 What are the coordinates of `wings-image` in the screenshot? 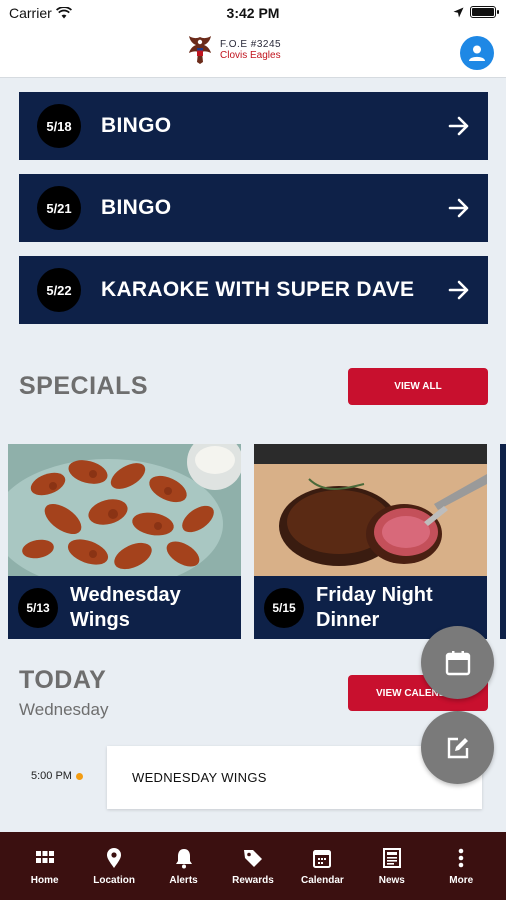 It's located at (124, 510).